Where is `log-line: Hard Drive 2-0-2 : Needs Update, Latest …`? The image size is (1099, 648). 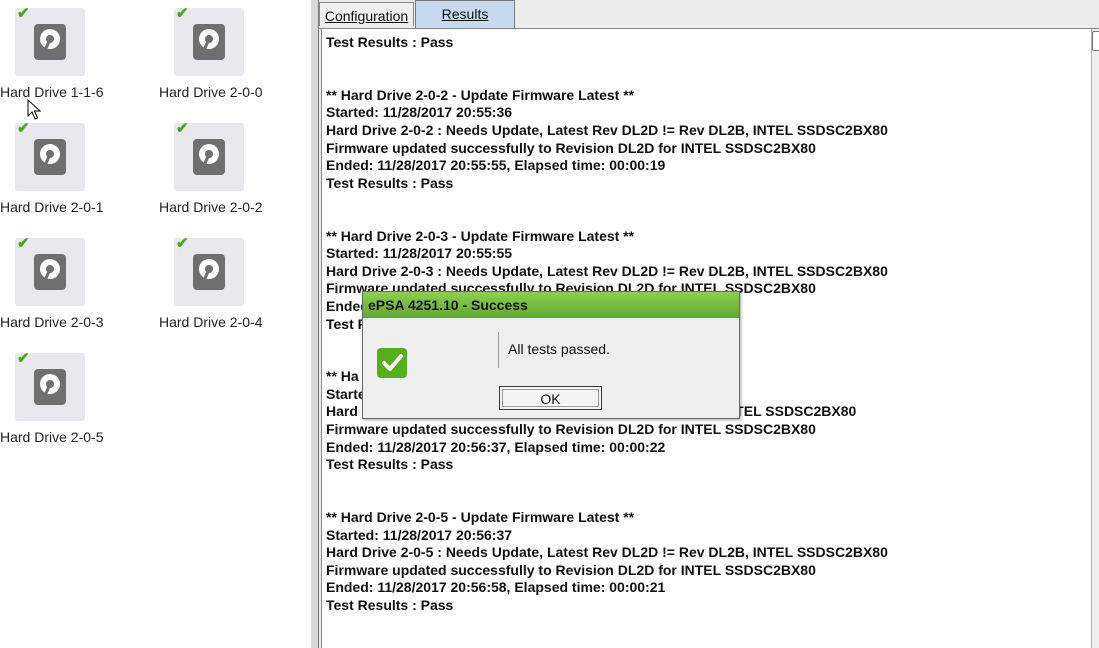
log-line: Hard Drive 2-0-2 : Needs Update, Latest … is located at coordinates (607, 129).